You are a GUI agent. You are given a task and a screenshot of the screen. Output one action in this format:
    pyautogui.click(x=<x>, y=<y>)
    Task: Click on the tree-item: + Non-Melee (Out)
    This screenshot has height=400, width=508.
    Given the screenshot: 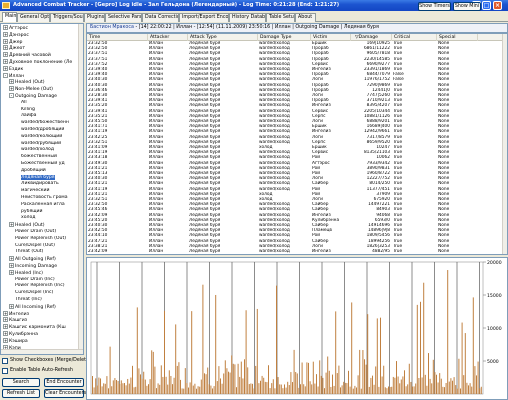 What is the action you would take?
    pyautogui.click(x=46, y=89)
    